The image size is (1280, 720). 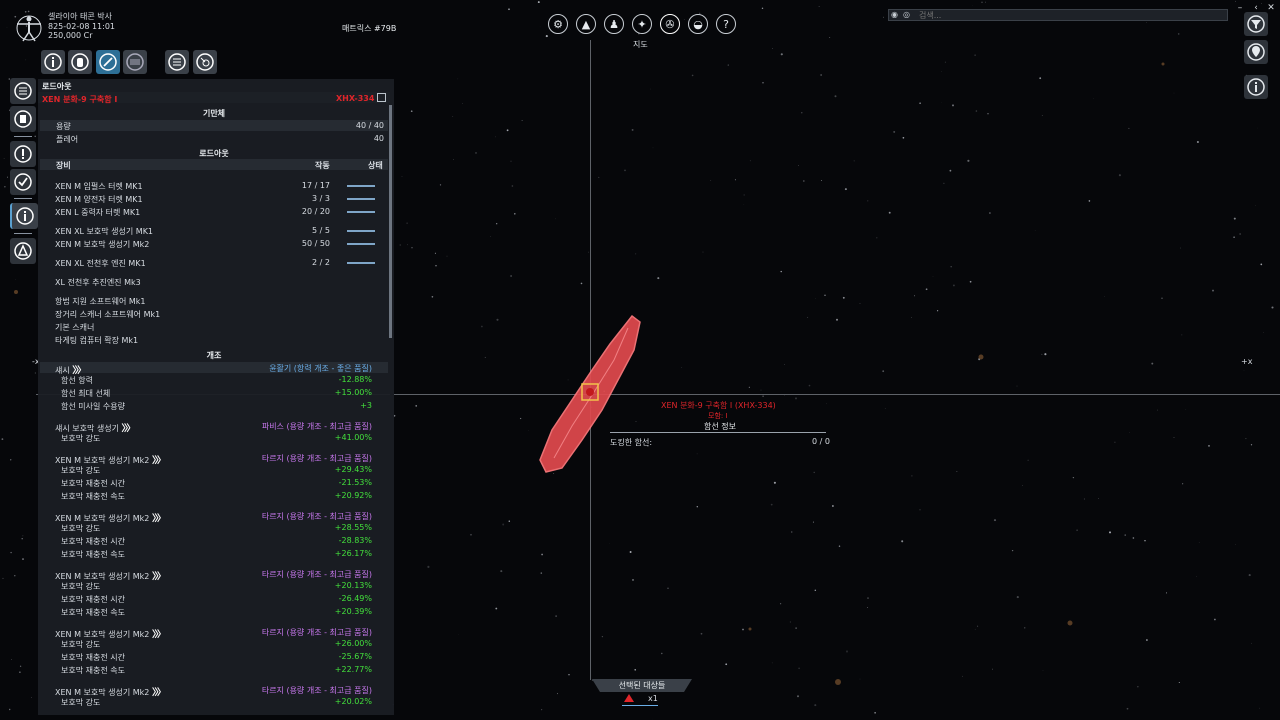 I want to click on equipment-name: XEN M 임펄스 터렛 MK1, so click(x=99, y=186).